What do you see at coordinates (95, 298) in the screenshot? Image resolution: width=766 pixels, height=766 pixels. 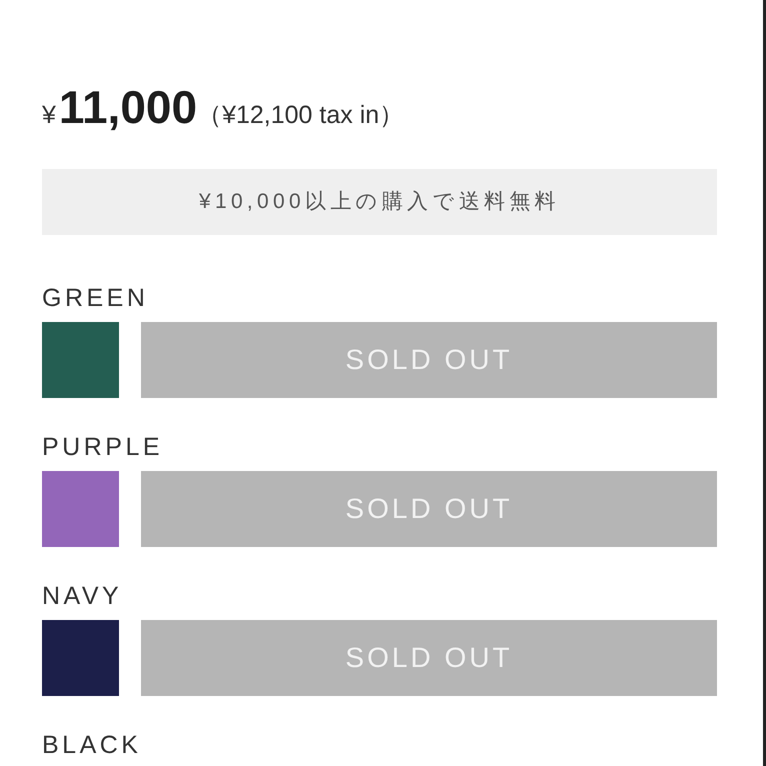 I see `color-name: GREEN` at bounding box center [95, 298].